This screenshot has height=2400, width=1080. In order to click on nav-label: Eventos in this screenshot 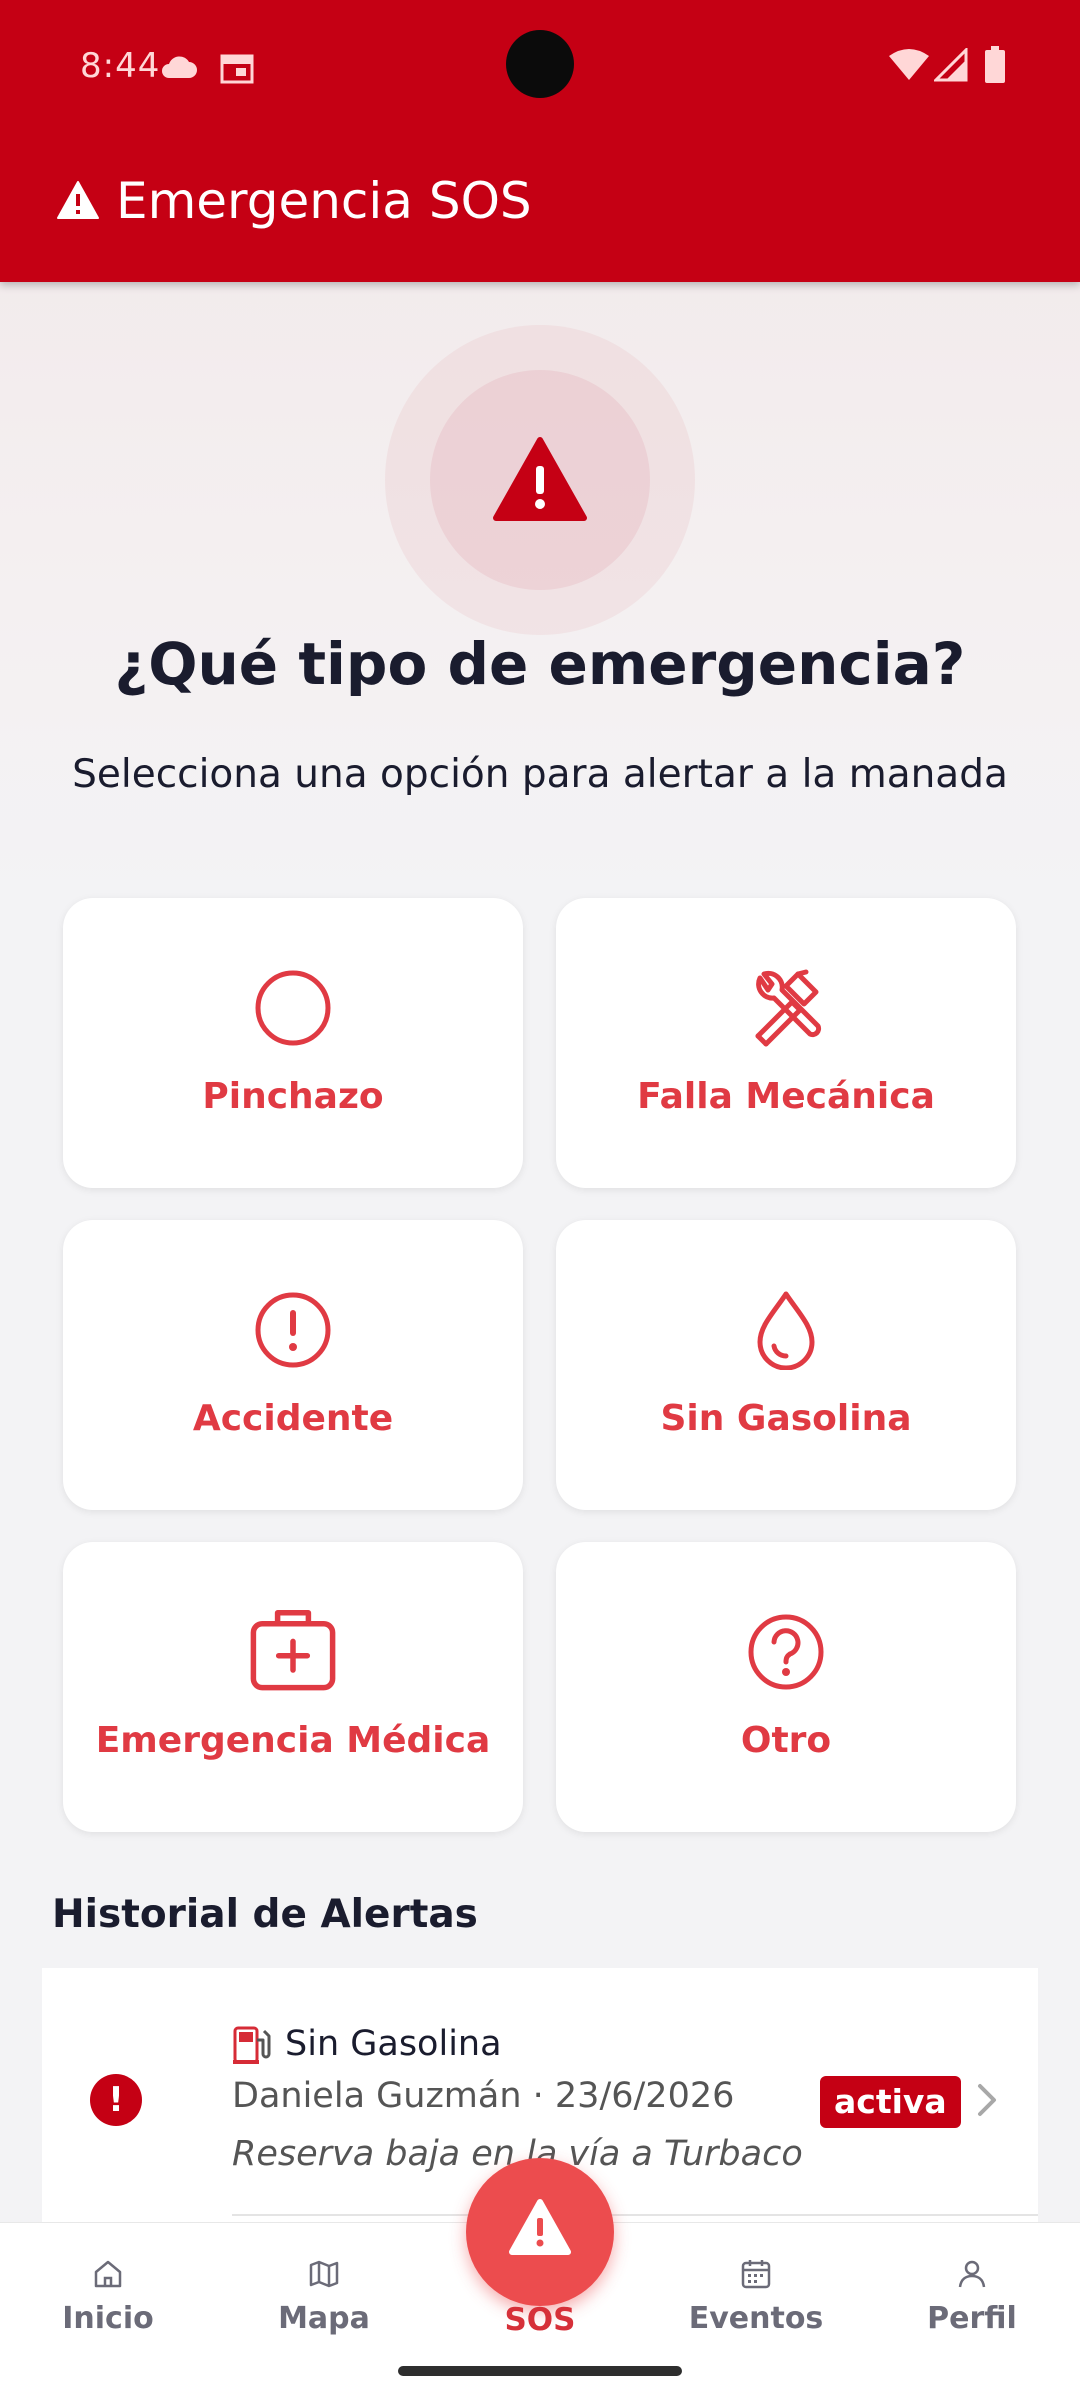, I will do `click(756, 2318)`.